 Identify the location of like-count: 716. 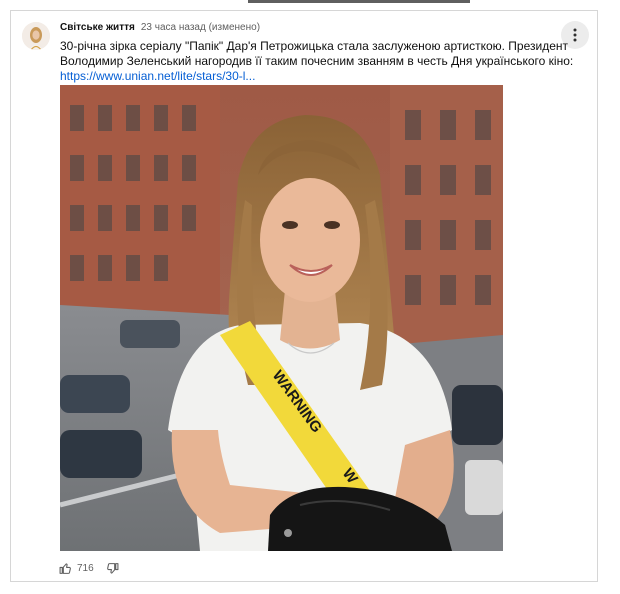
(85, 568).